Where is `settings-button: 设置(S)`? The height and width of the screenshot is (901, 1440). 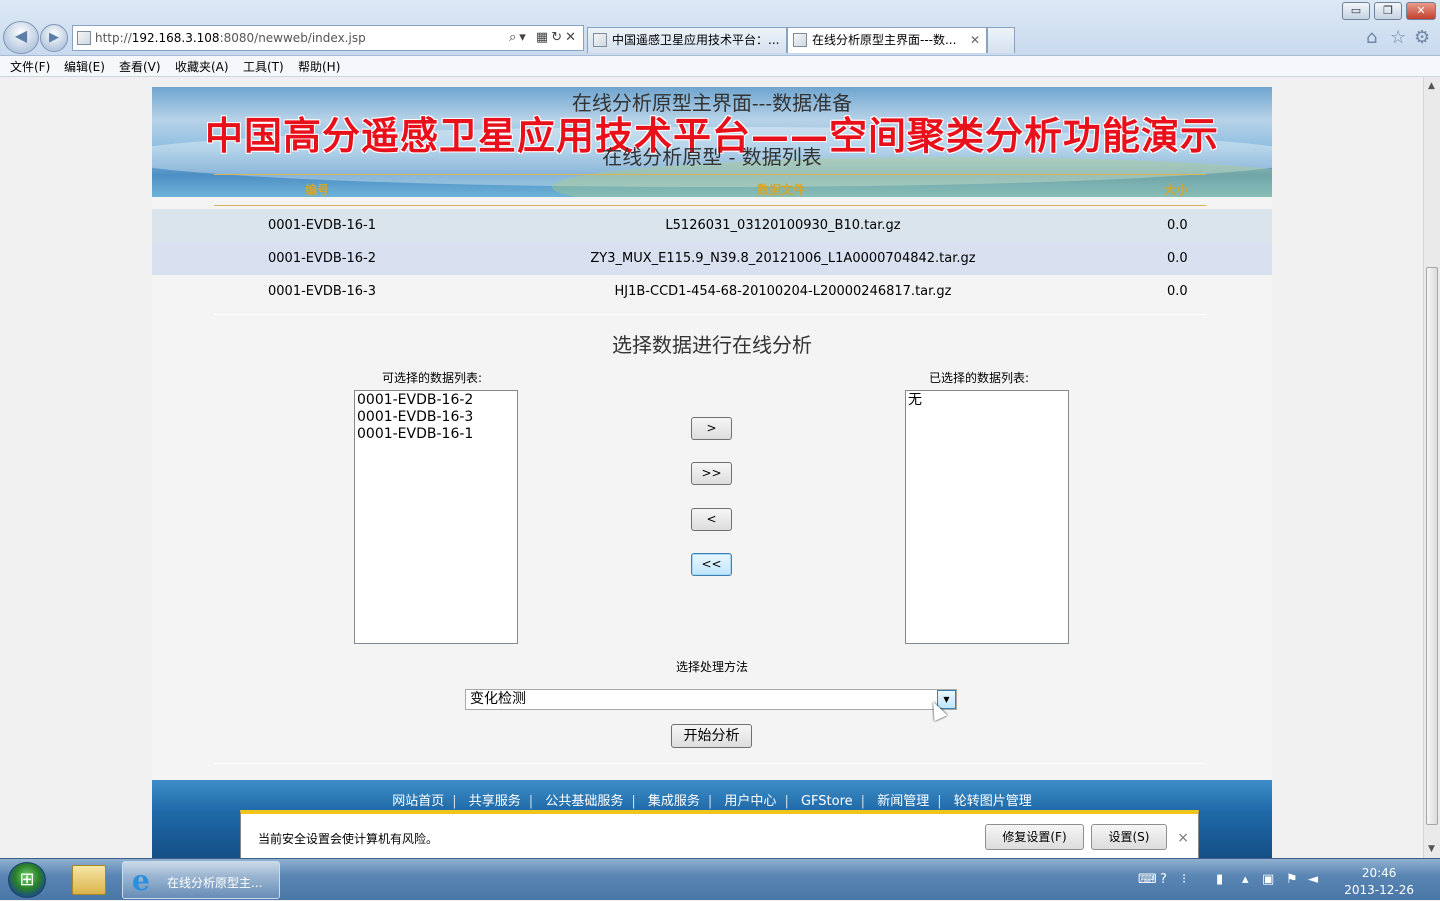 settings-button: 设置(S) is located at coordinates (1129, 837).